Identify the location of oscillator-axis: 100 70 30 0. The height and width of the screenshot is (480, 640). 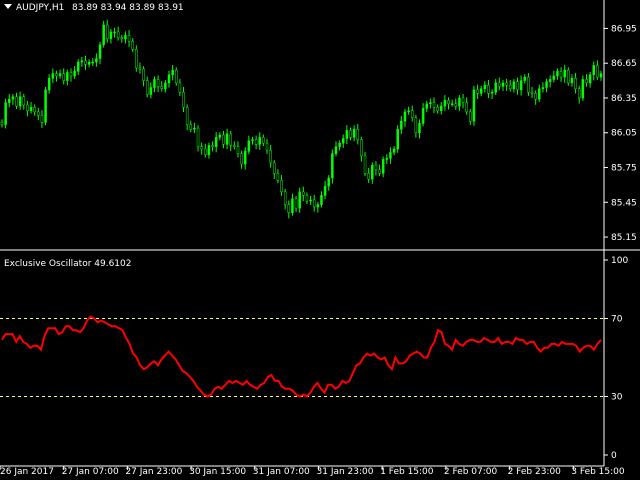
(616, 358).